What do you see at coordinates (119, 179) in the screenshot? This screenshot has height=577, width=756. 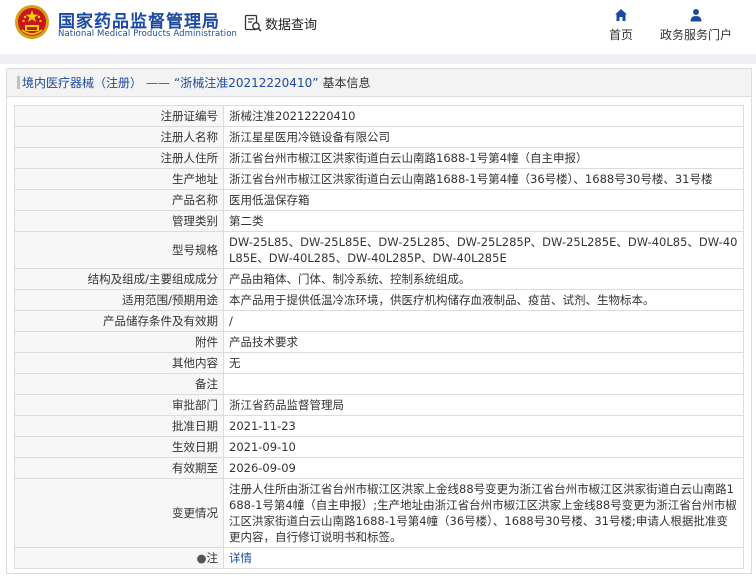 I see `field-label: 生产地址` at bounding box center [119, 179].